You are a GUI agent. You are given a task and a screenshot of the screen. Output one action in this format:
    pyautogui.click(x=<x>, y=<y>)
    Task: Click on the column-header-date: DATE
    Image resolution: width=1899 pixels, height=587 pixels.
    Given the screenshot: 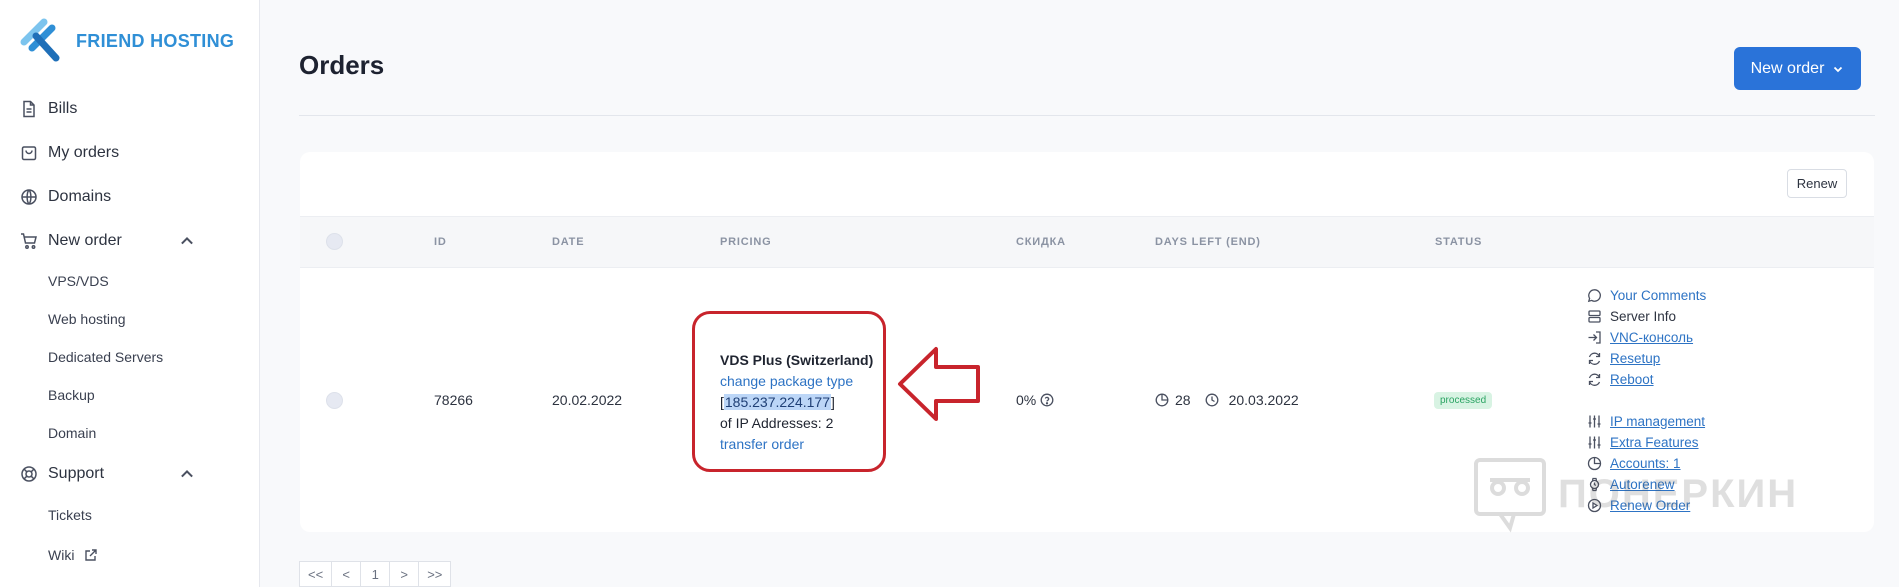 What is the action you would take?
    pyautogui.click(x=568, y=242)
    